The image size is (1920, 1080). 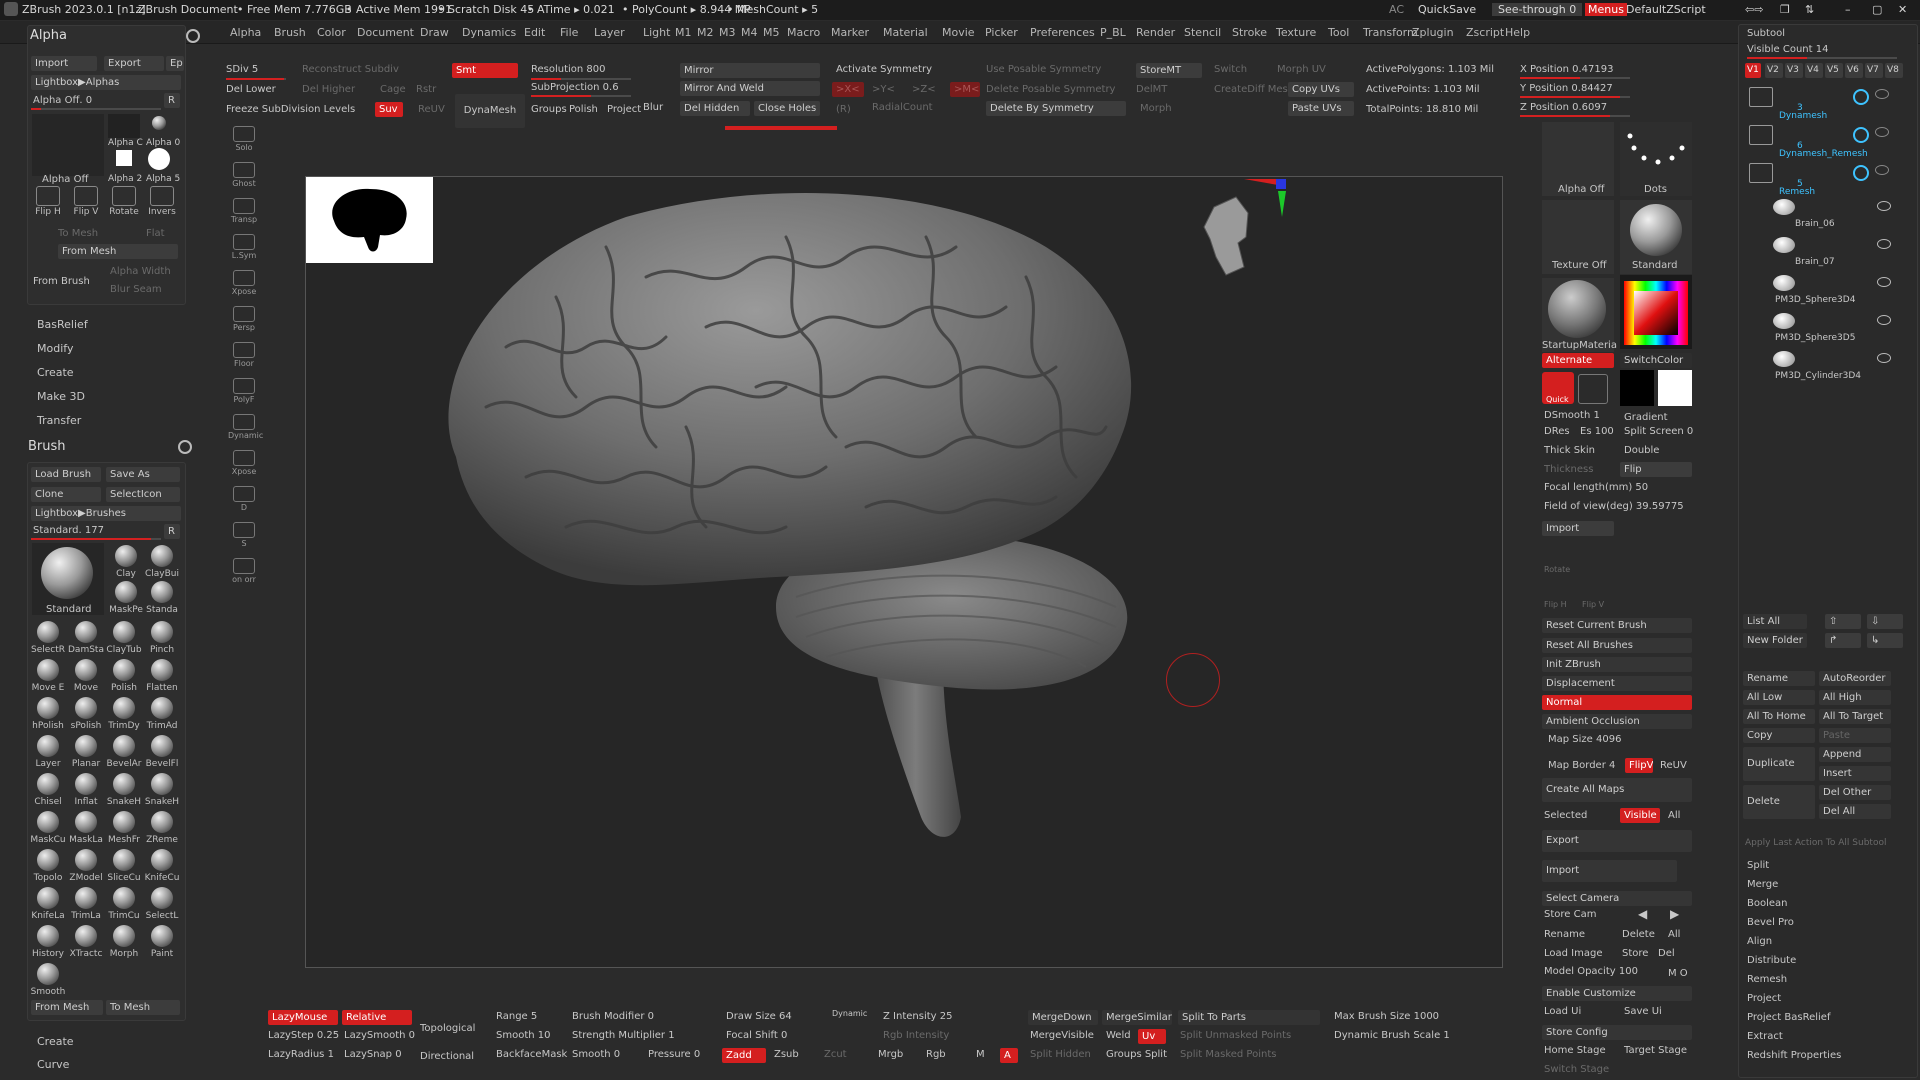 What do you see at coordinates (489, 32) in the screenshot?
I see `menu-dynamics: Dynamics` at bounding box center [489, 32].